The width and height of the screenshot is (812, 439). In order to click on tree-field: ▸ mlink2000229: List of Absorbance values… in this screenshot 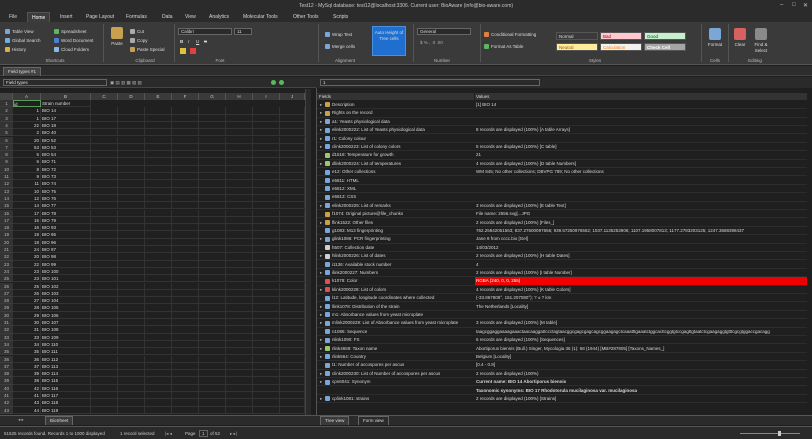, I will do `click(395, 322)`.